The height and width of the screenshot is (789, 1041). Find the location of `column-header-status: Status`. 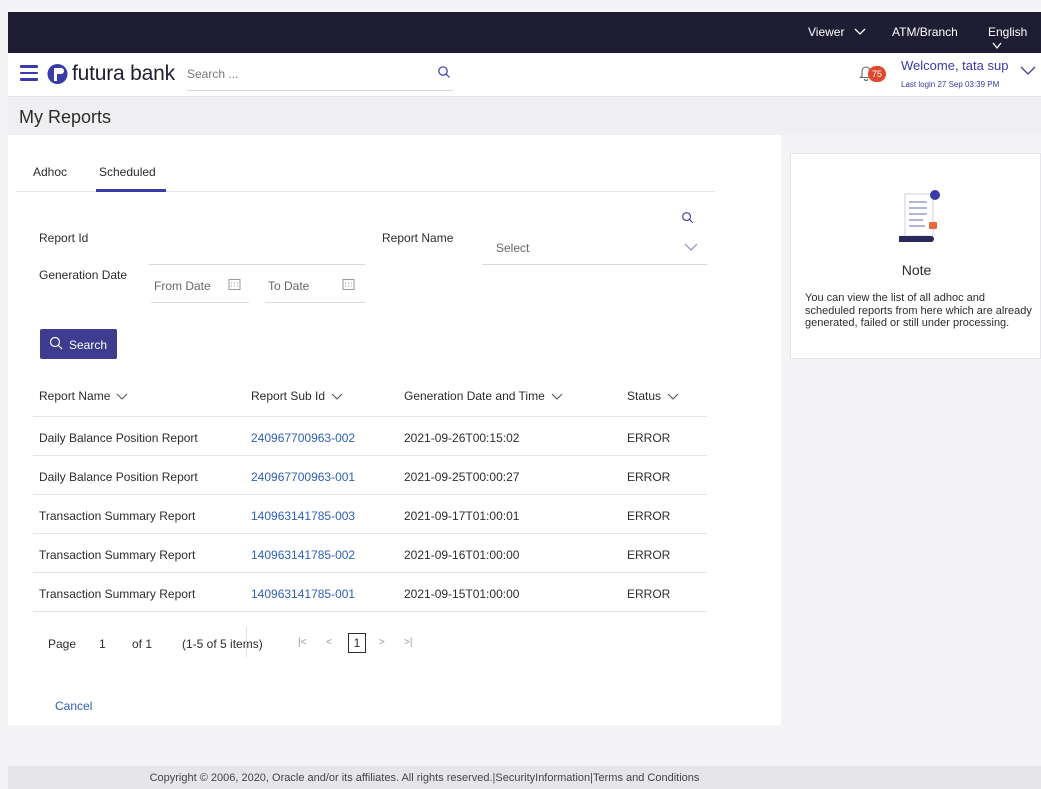

column-header-status: Status is located at coordinates (653, 396).